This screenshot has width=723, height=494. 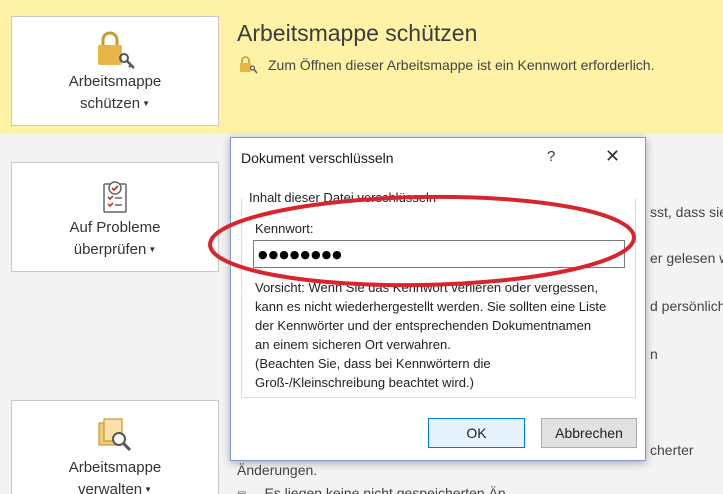 What do you see at coordinates (612, 156) in the screenshot?
I see `close-icon: ✕` at bounding box center [612, 156].